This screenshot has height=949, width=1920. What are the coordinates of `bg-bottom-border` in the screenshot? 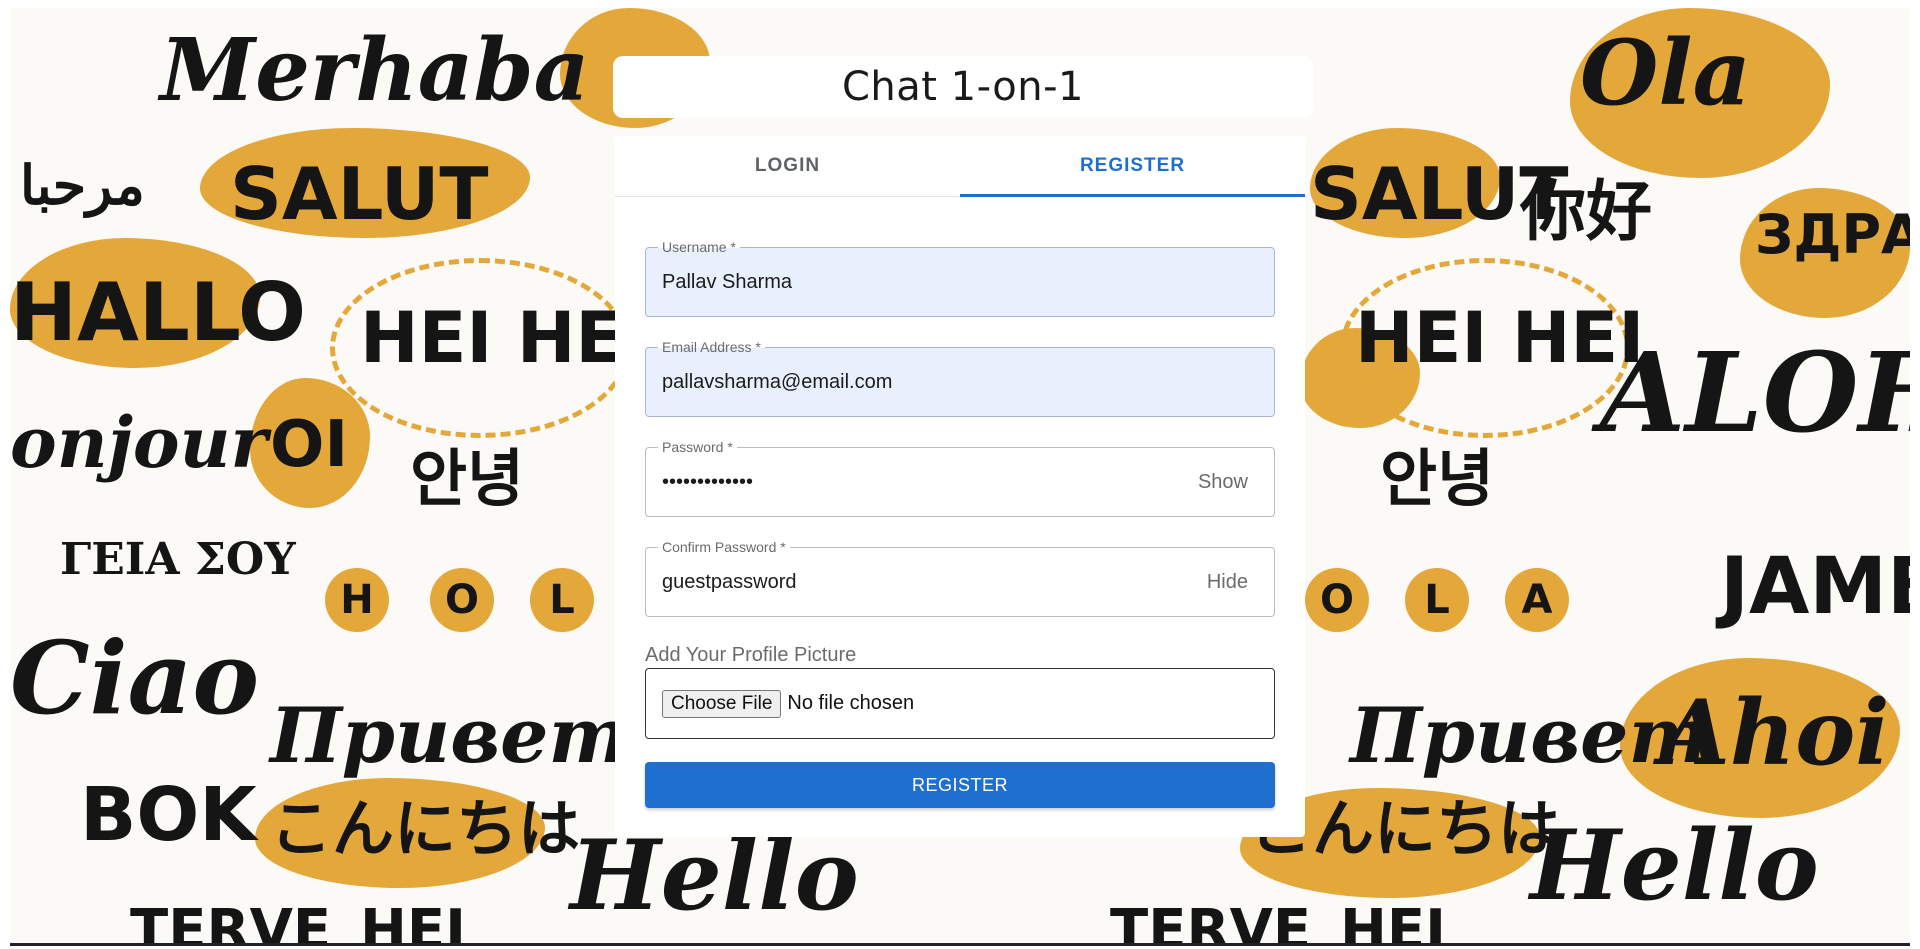 It's located at (960, 944).